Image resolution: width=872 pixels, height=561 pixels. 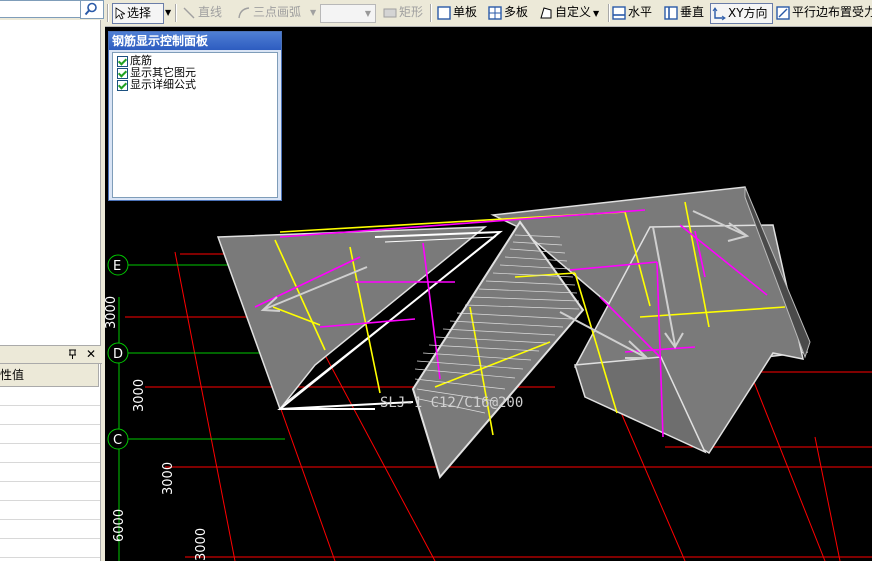 What do you see at coordinates (117, 266) in the screenshot?
I see `axis-label-e: E` at bounding box center [117, 266].